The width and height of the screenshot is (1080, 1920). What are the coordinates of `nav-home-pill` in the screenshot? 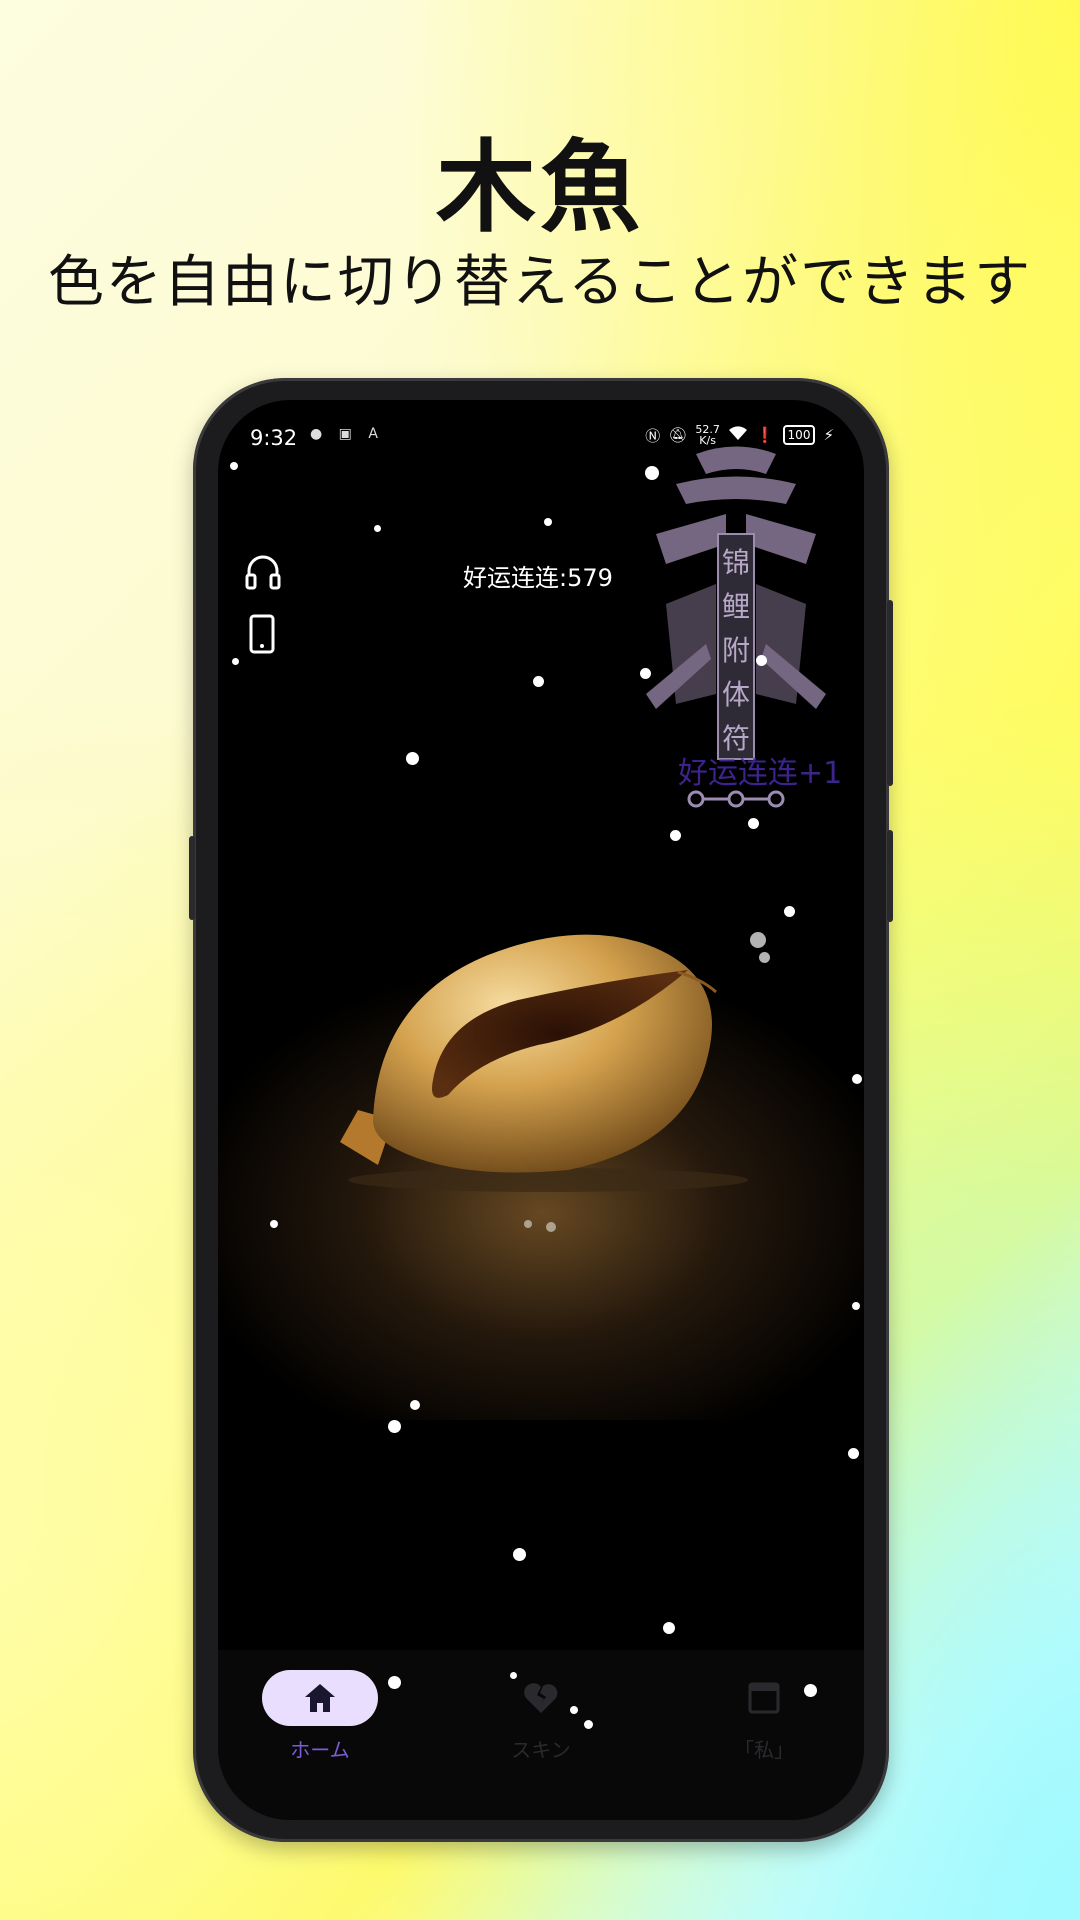 It's located at (320, 1698).